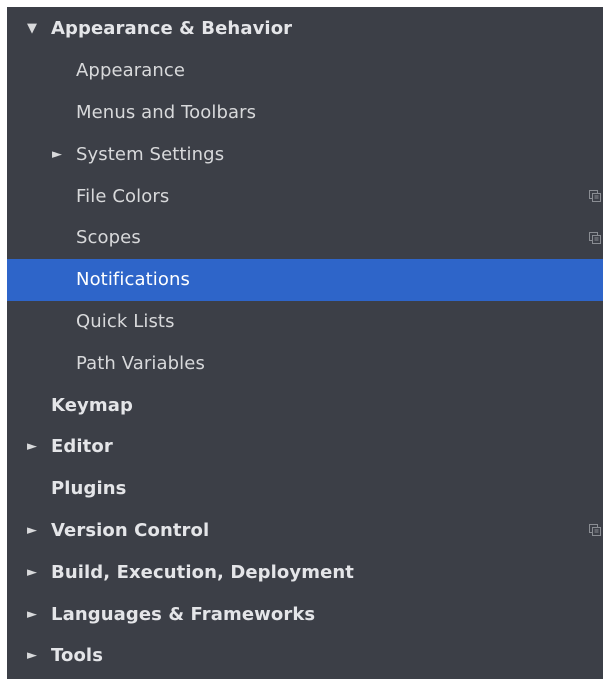 Image resolution: width=603 pixels, height=679 pixels. I want to click on tree-item-label: System Settings, so click(150, 154).